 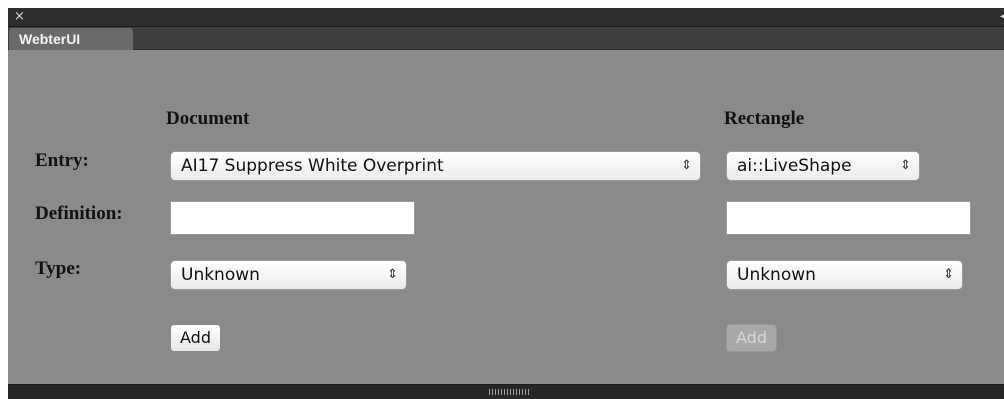 What do you see at coordinates (208, 118) in the screenshot?
I see `document-column-header: Document` at bounding box center [208, 118].